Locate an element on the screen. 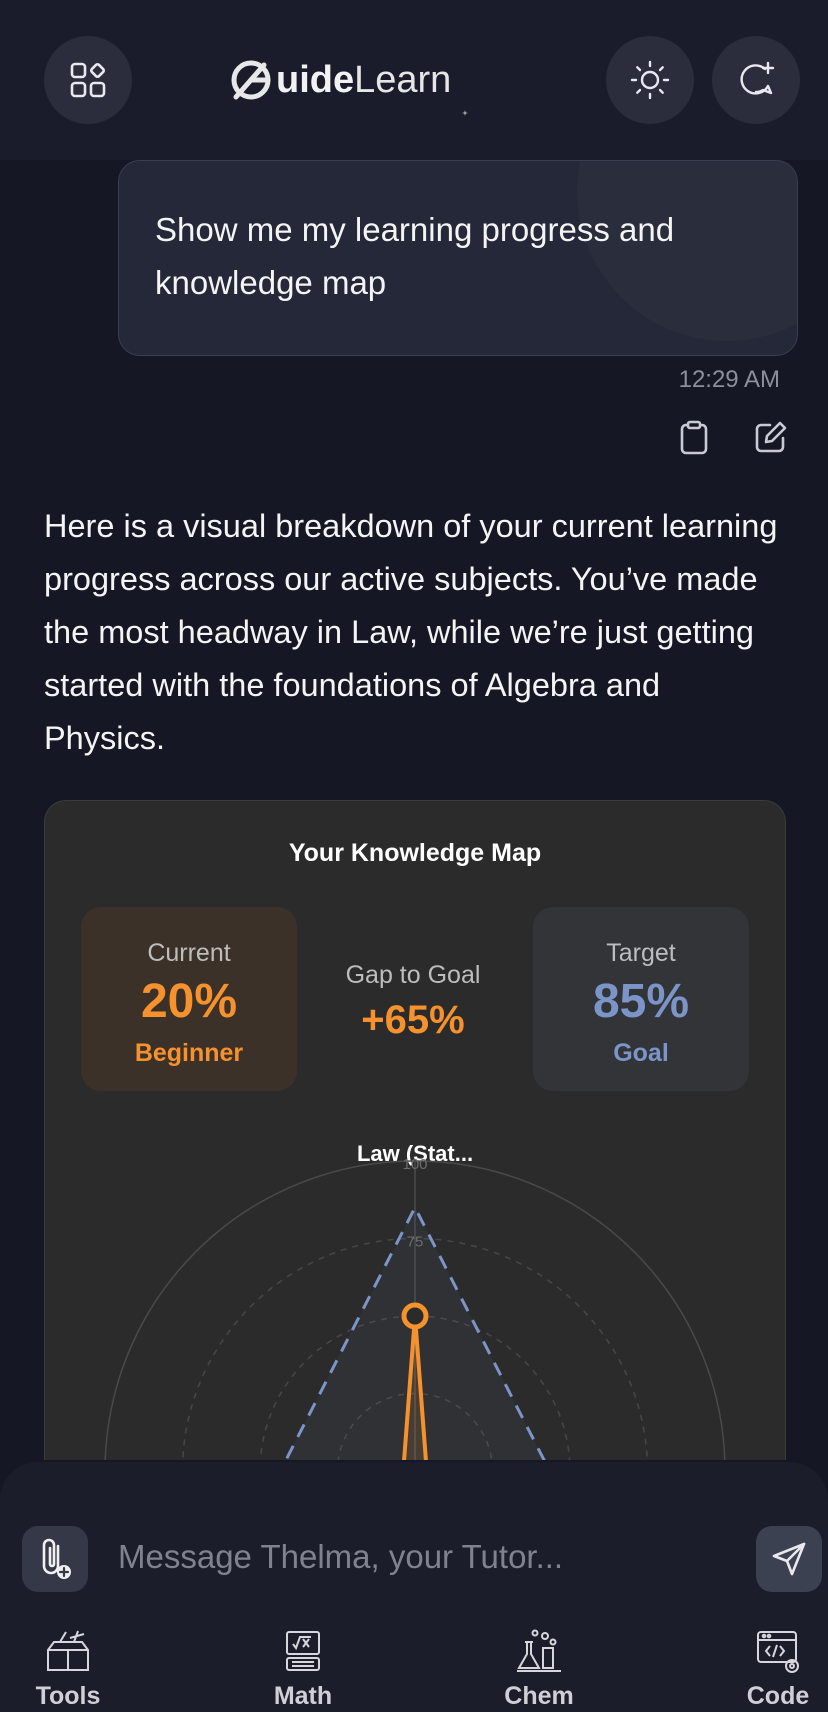 The height and width of the screenshot is (1712, 828). current-series-point is located at coordinates (415, 1316).